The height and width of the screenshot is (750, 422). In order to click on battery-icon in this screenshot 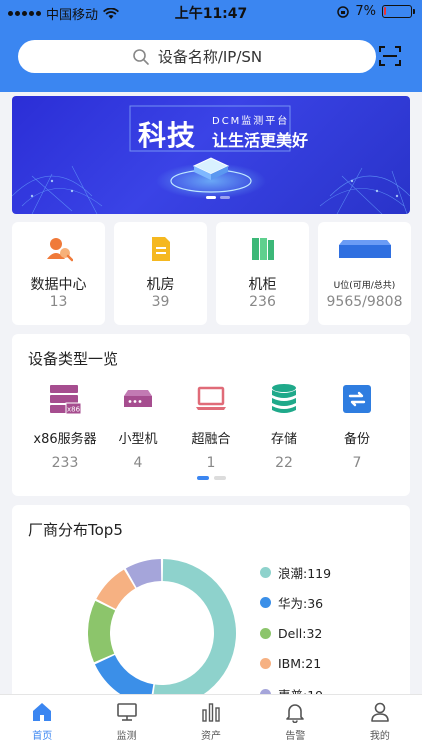, I will do `click(398, 11)`.